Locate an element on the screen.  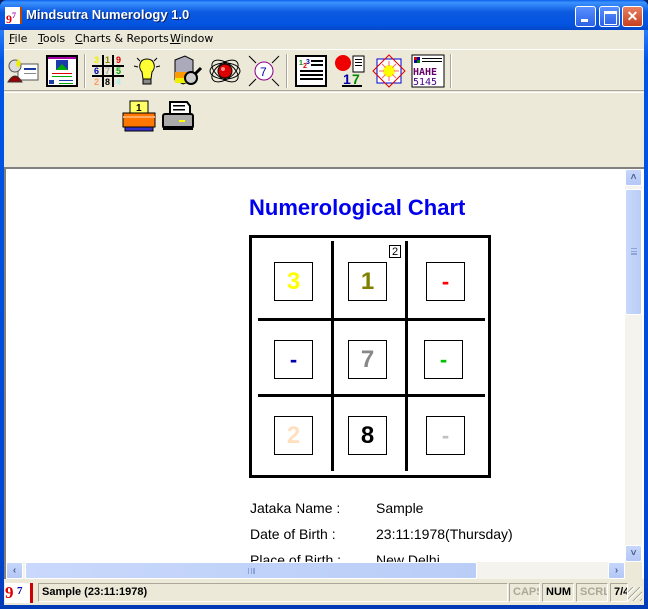
maximize-icon is located at coordinates (609, 16).